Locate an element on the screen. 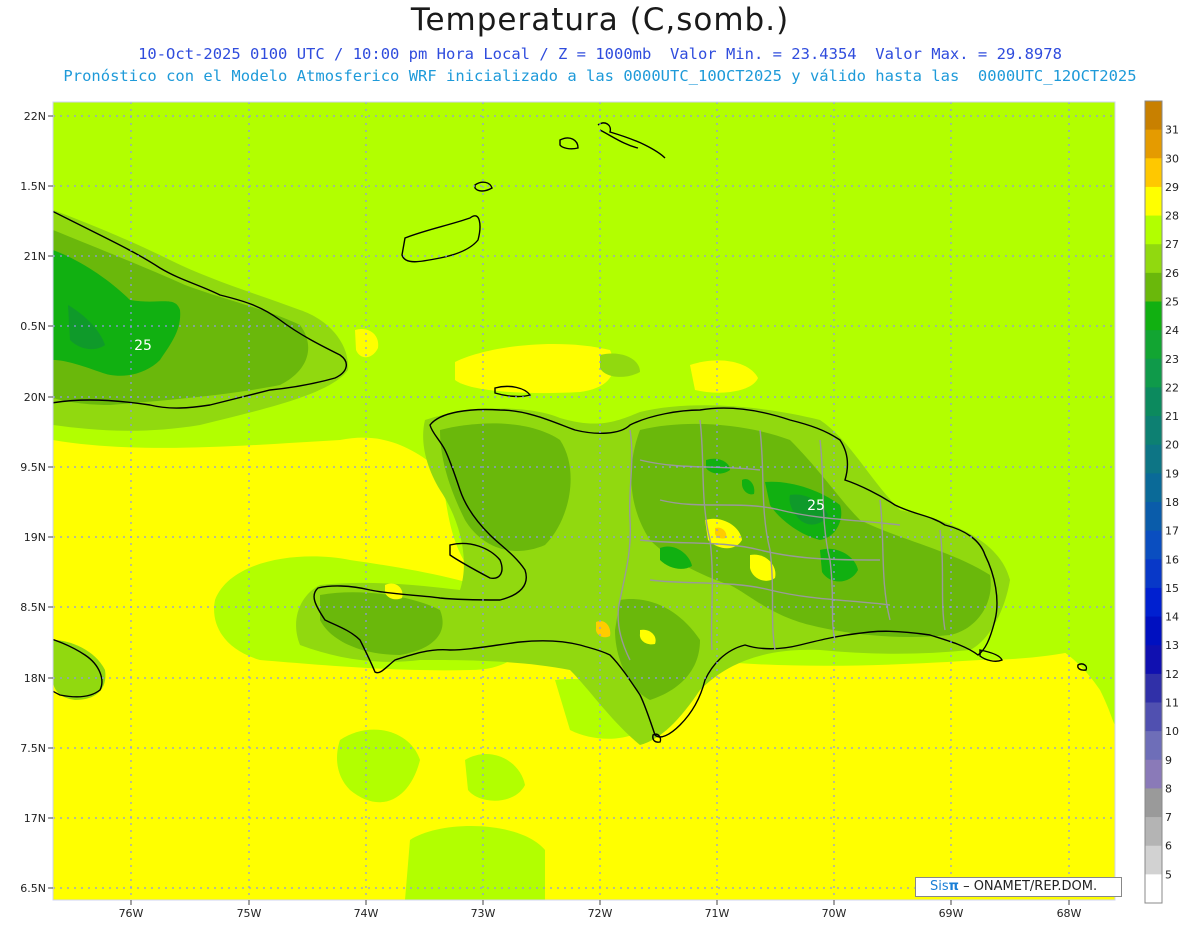 The image size is (1200, 927). pi-symbol: π is located at coordinates (953, 886).